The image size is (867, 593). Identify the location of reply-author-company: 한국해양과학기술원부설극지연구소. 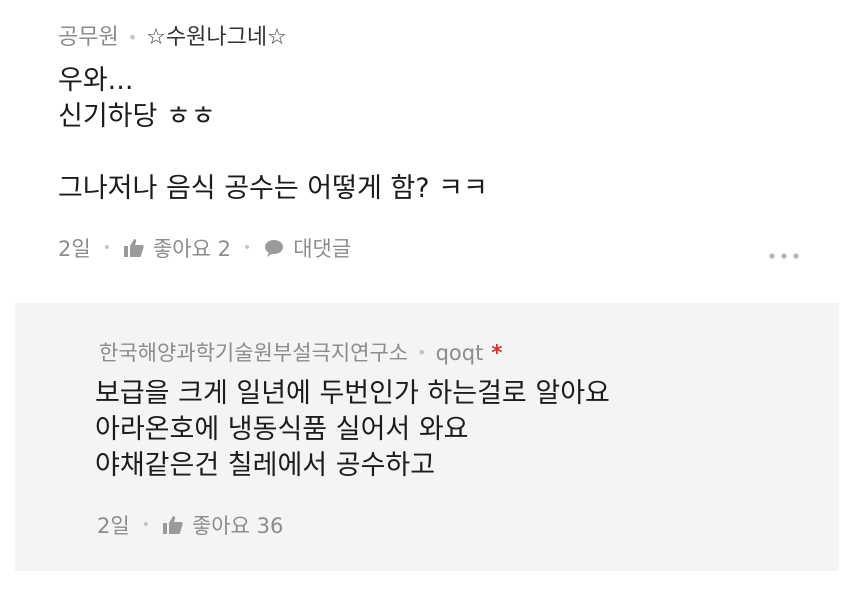
(253, 353).